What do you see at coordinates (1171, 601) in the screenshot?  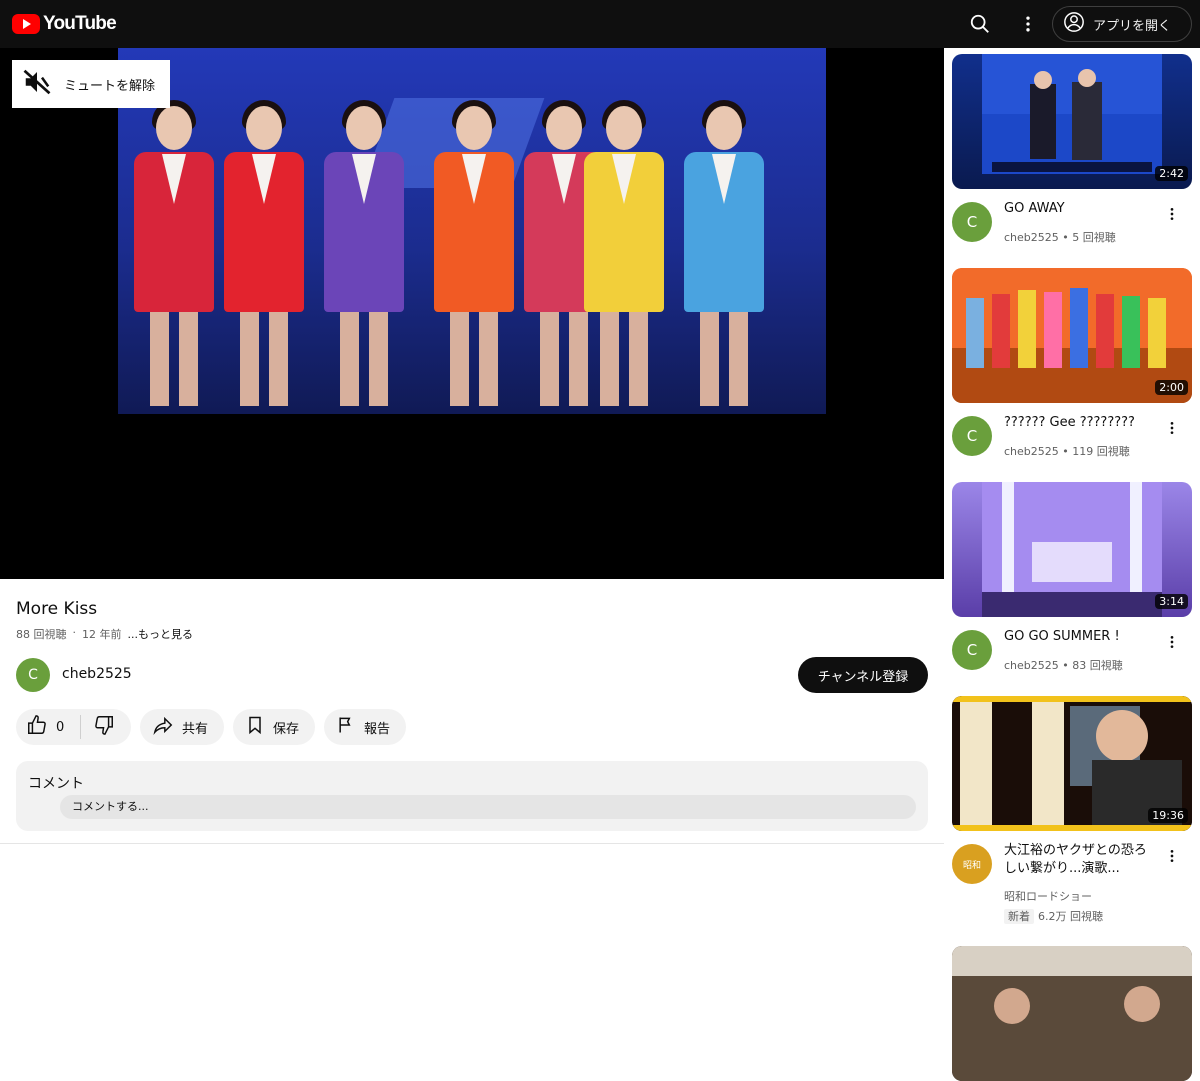 I see `video-duration: 3:14` at bounding box center [1171, 601].